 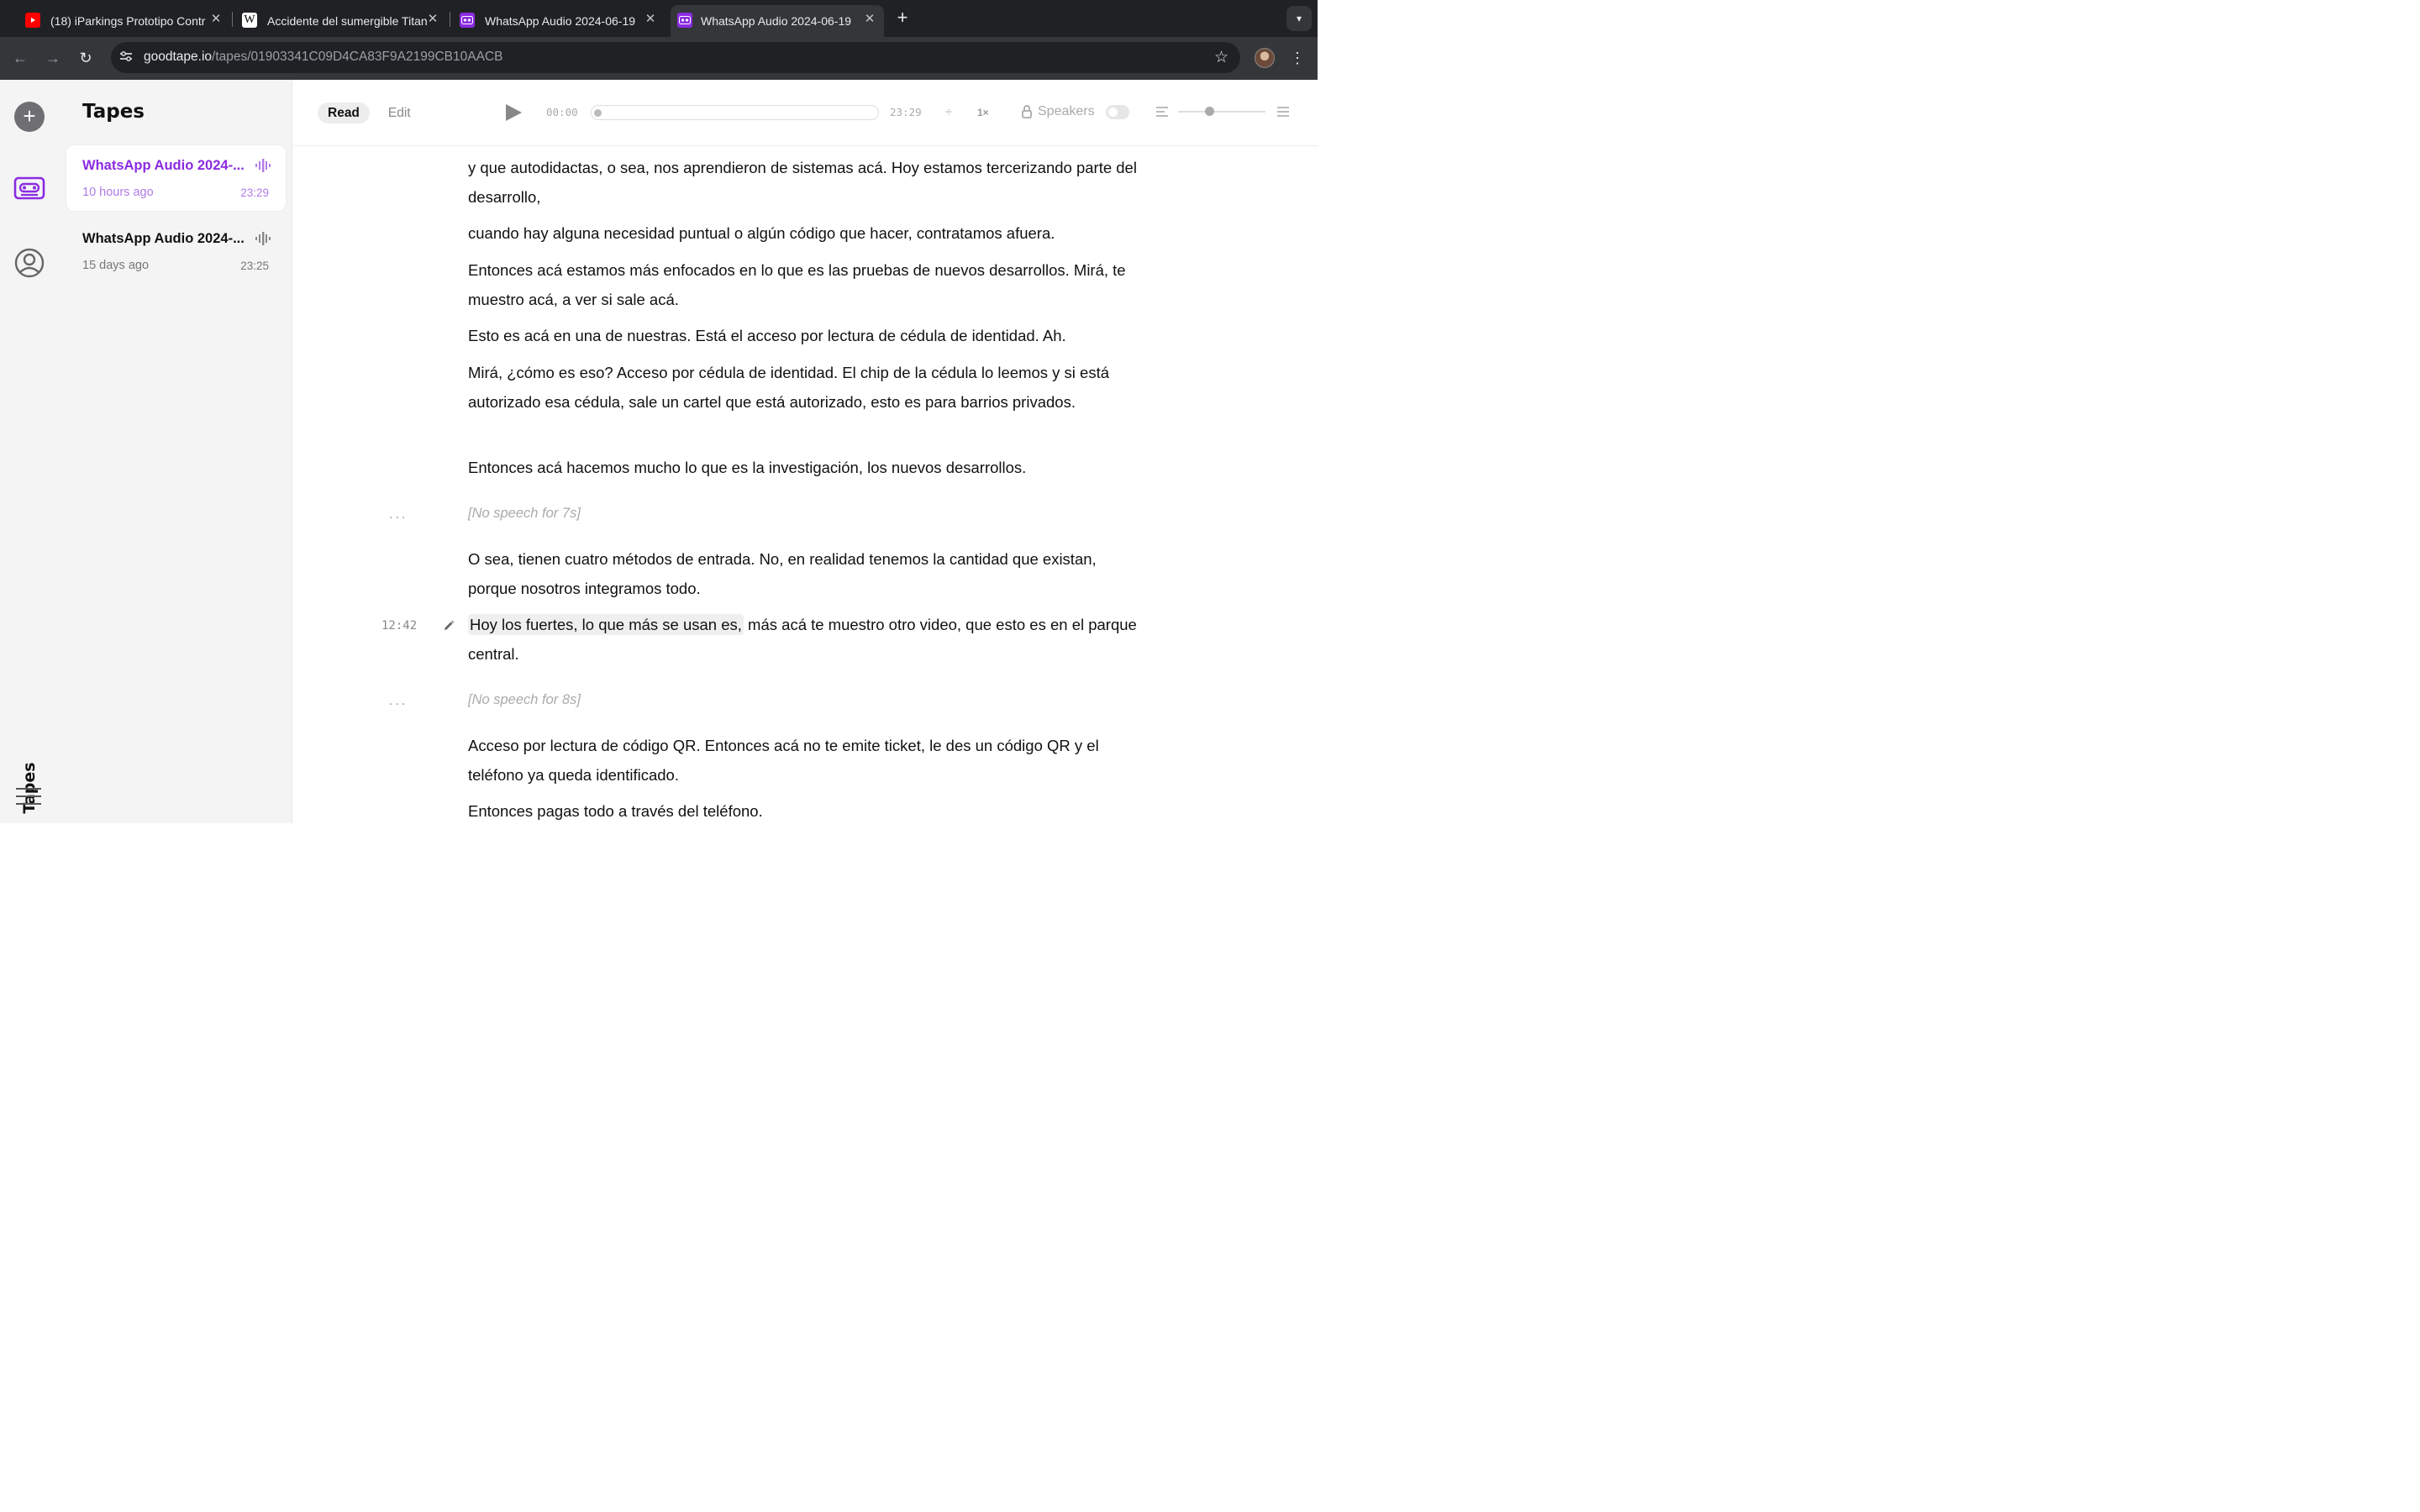 What do you see at coordinates (116, 265) in the screenshot?
I see `tape-age: 15 days ago` at bounding box center [116, 265].